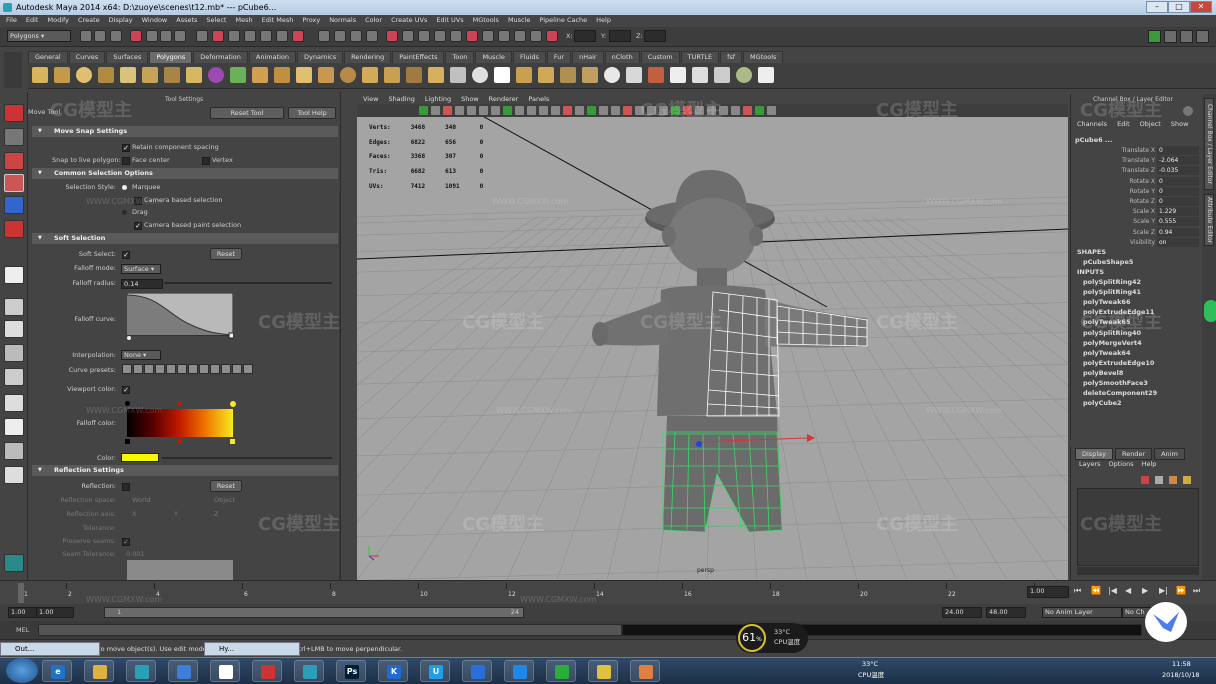 This screenshot has height=684, width=1216. I want to click on taskbar-app-u: U, so click(435, 671).